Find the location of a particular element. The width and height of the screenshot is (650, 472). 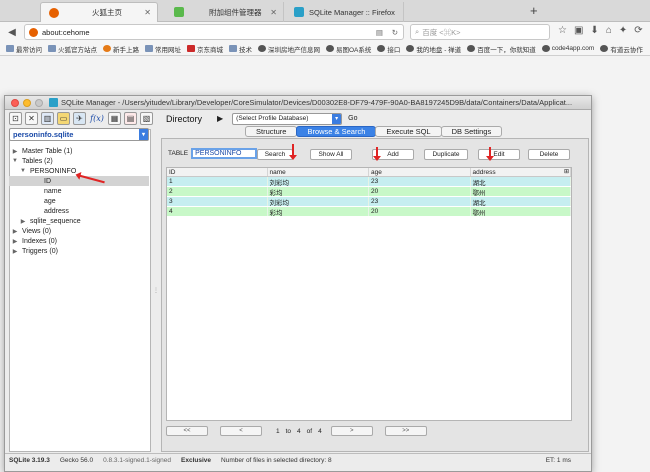

show-all-button: Show All is located at coordinates (331, 154).